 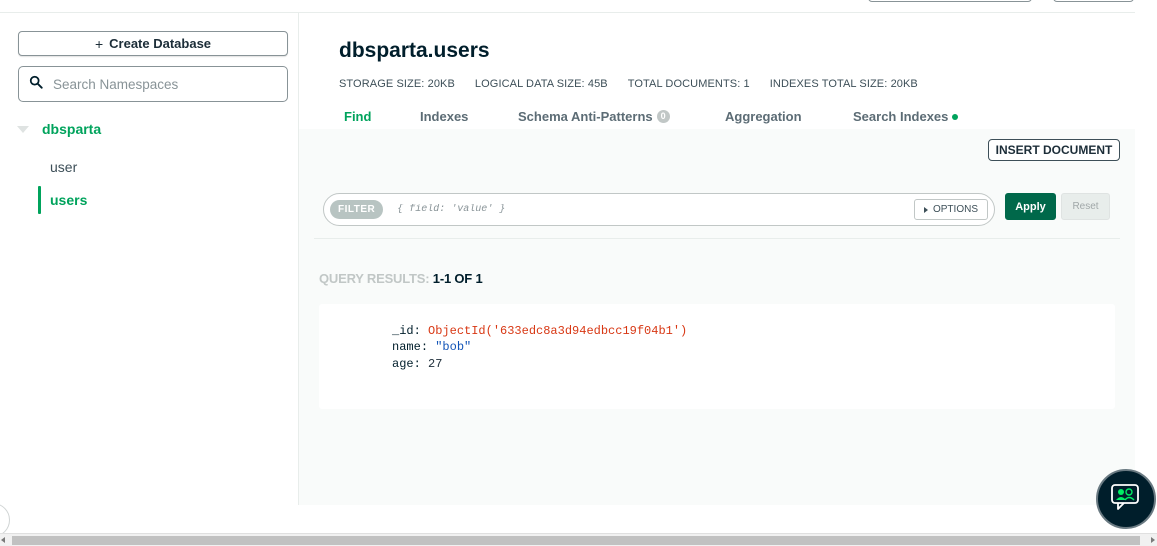 What do you see at coordinates (1030, 206) in the screenshot?
I see `apply-button: Apply` at bounding box center [1030, 206].